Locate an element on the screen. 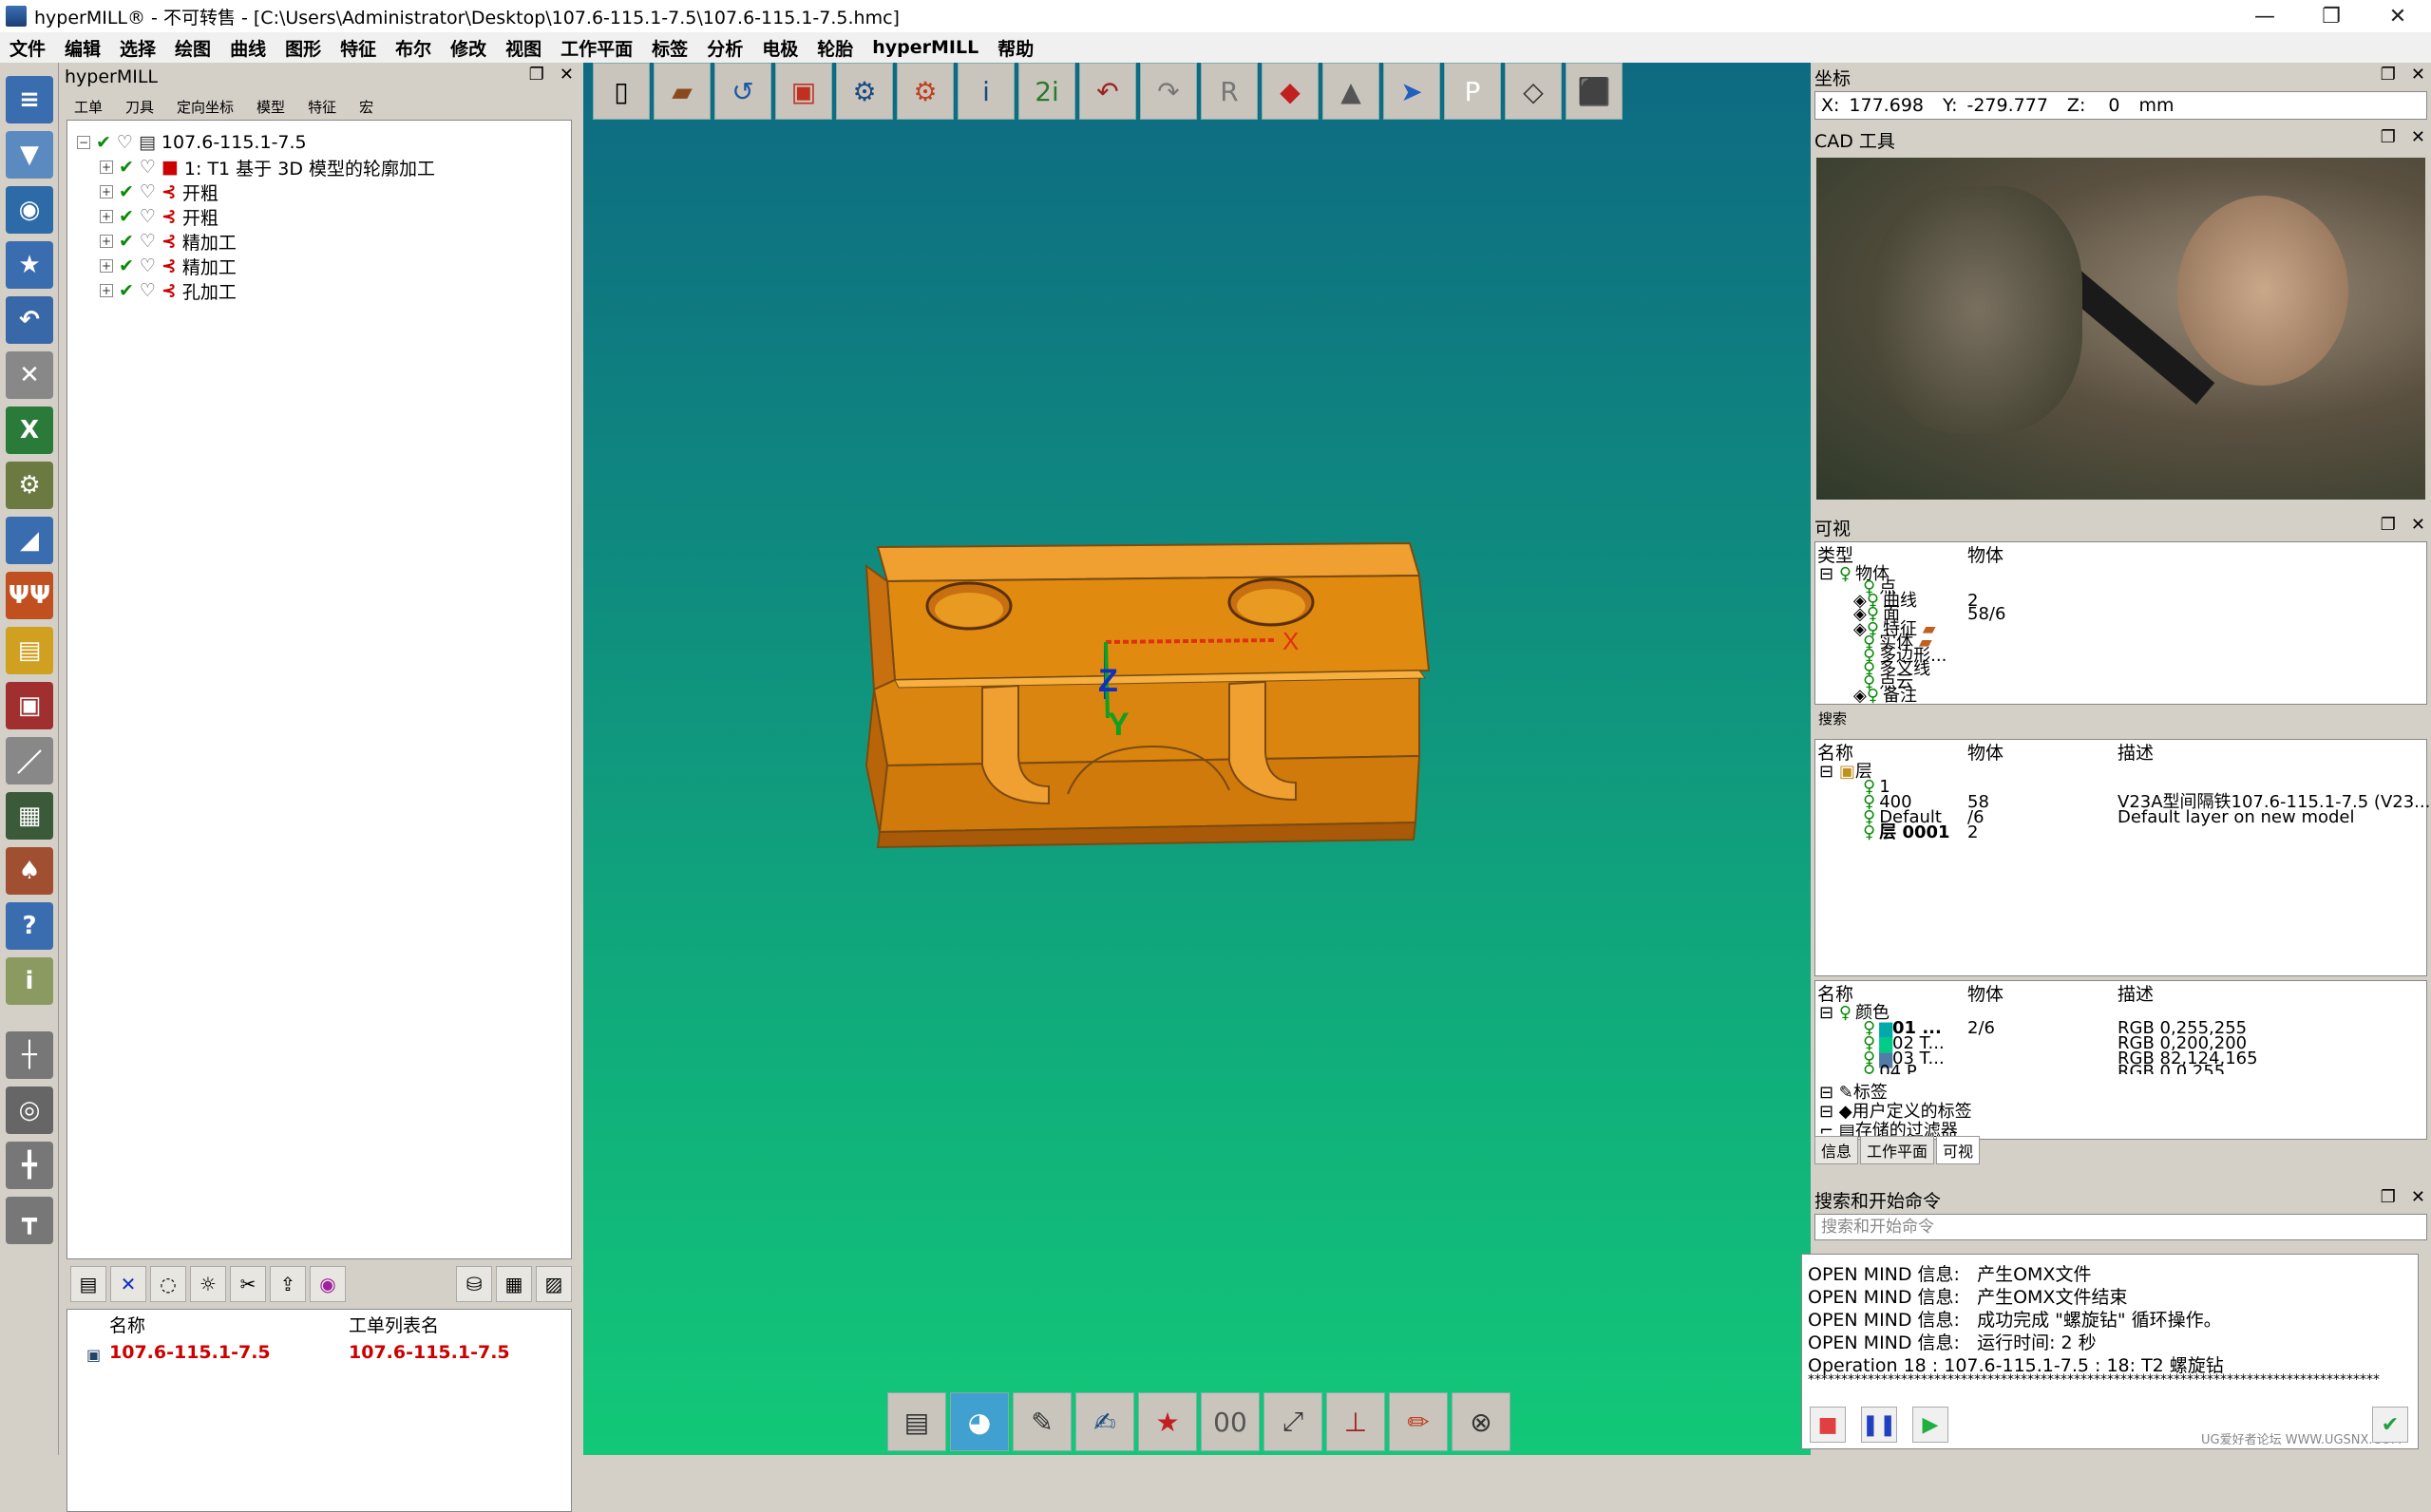 The image size is (2431, 1512). pen-tool-icon: ✎ is located at coordinates (1042, 1421).